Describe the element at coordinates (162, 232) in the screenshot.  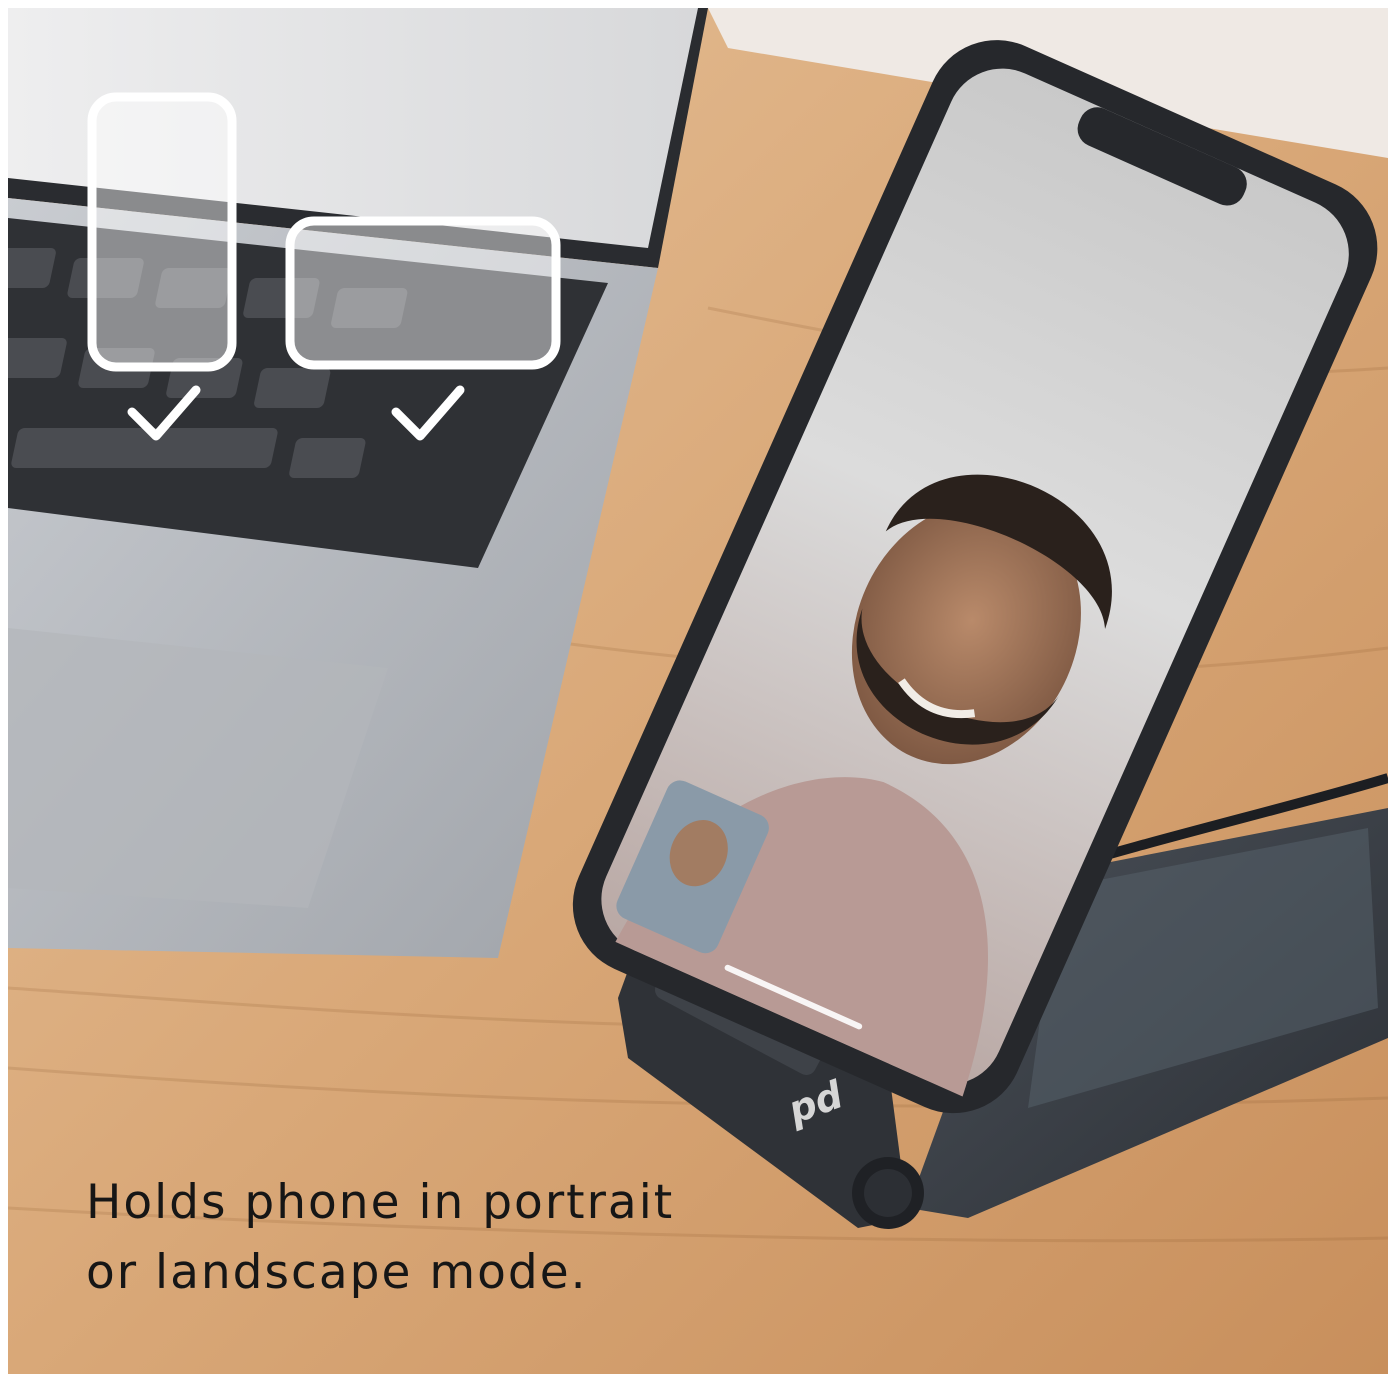
I see `portrait-orientation-icon` at that location.